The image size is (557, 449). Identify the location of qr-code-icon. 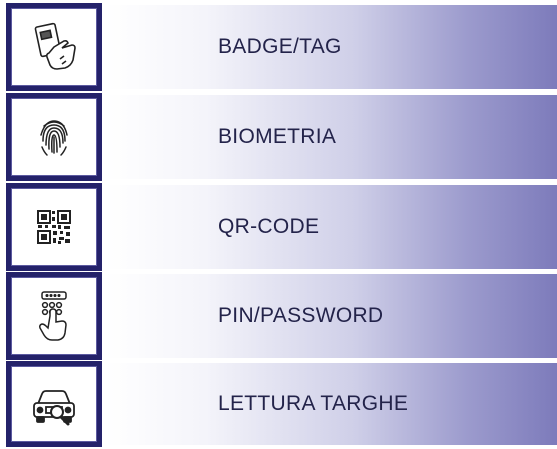
(54, 227).